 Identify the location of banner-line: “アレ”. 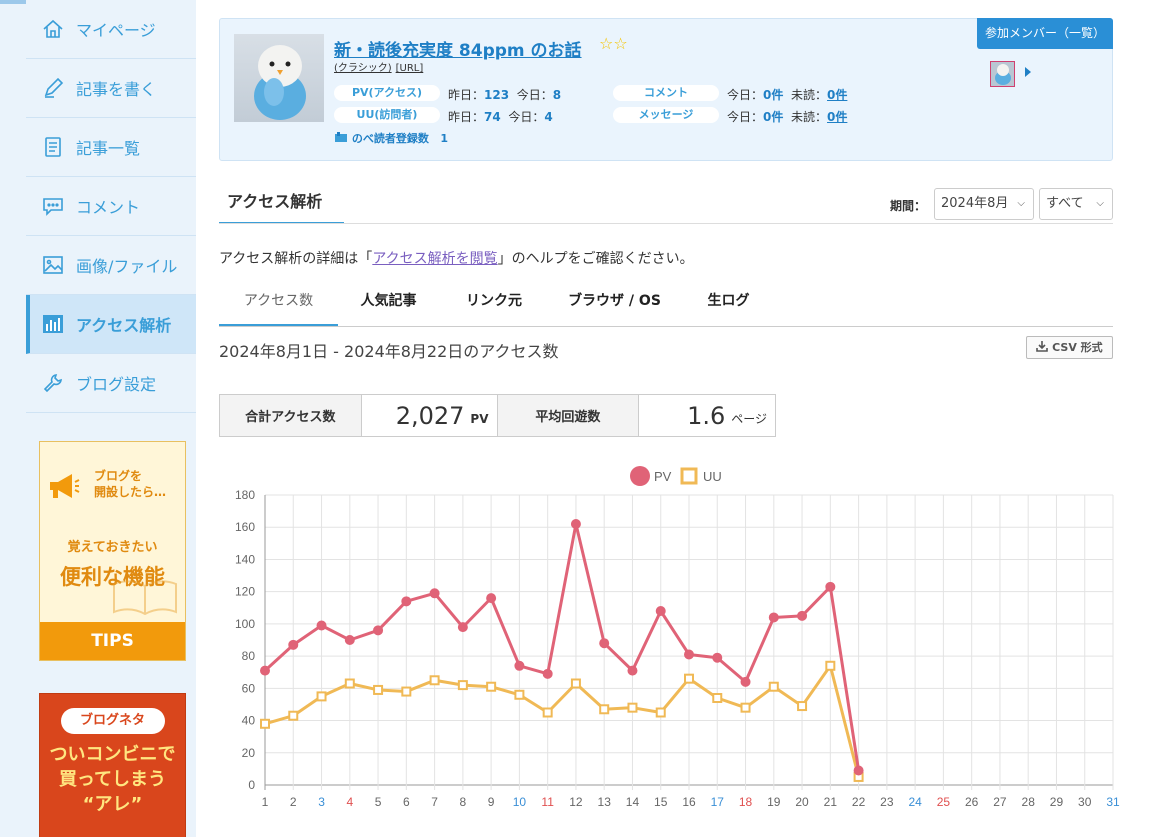
(112, 804).